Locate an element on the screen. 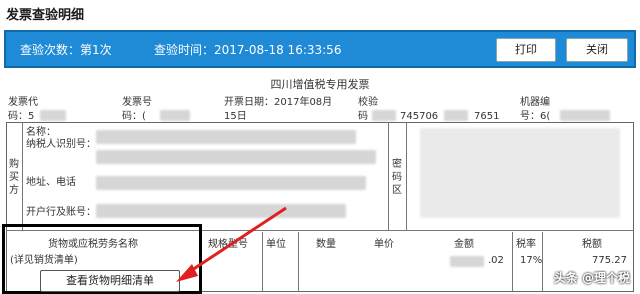 This screenshot has width=640, height=294. arrow-shaft is located at coordinates (236, 241).